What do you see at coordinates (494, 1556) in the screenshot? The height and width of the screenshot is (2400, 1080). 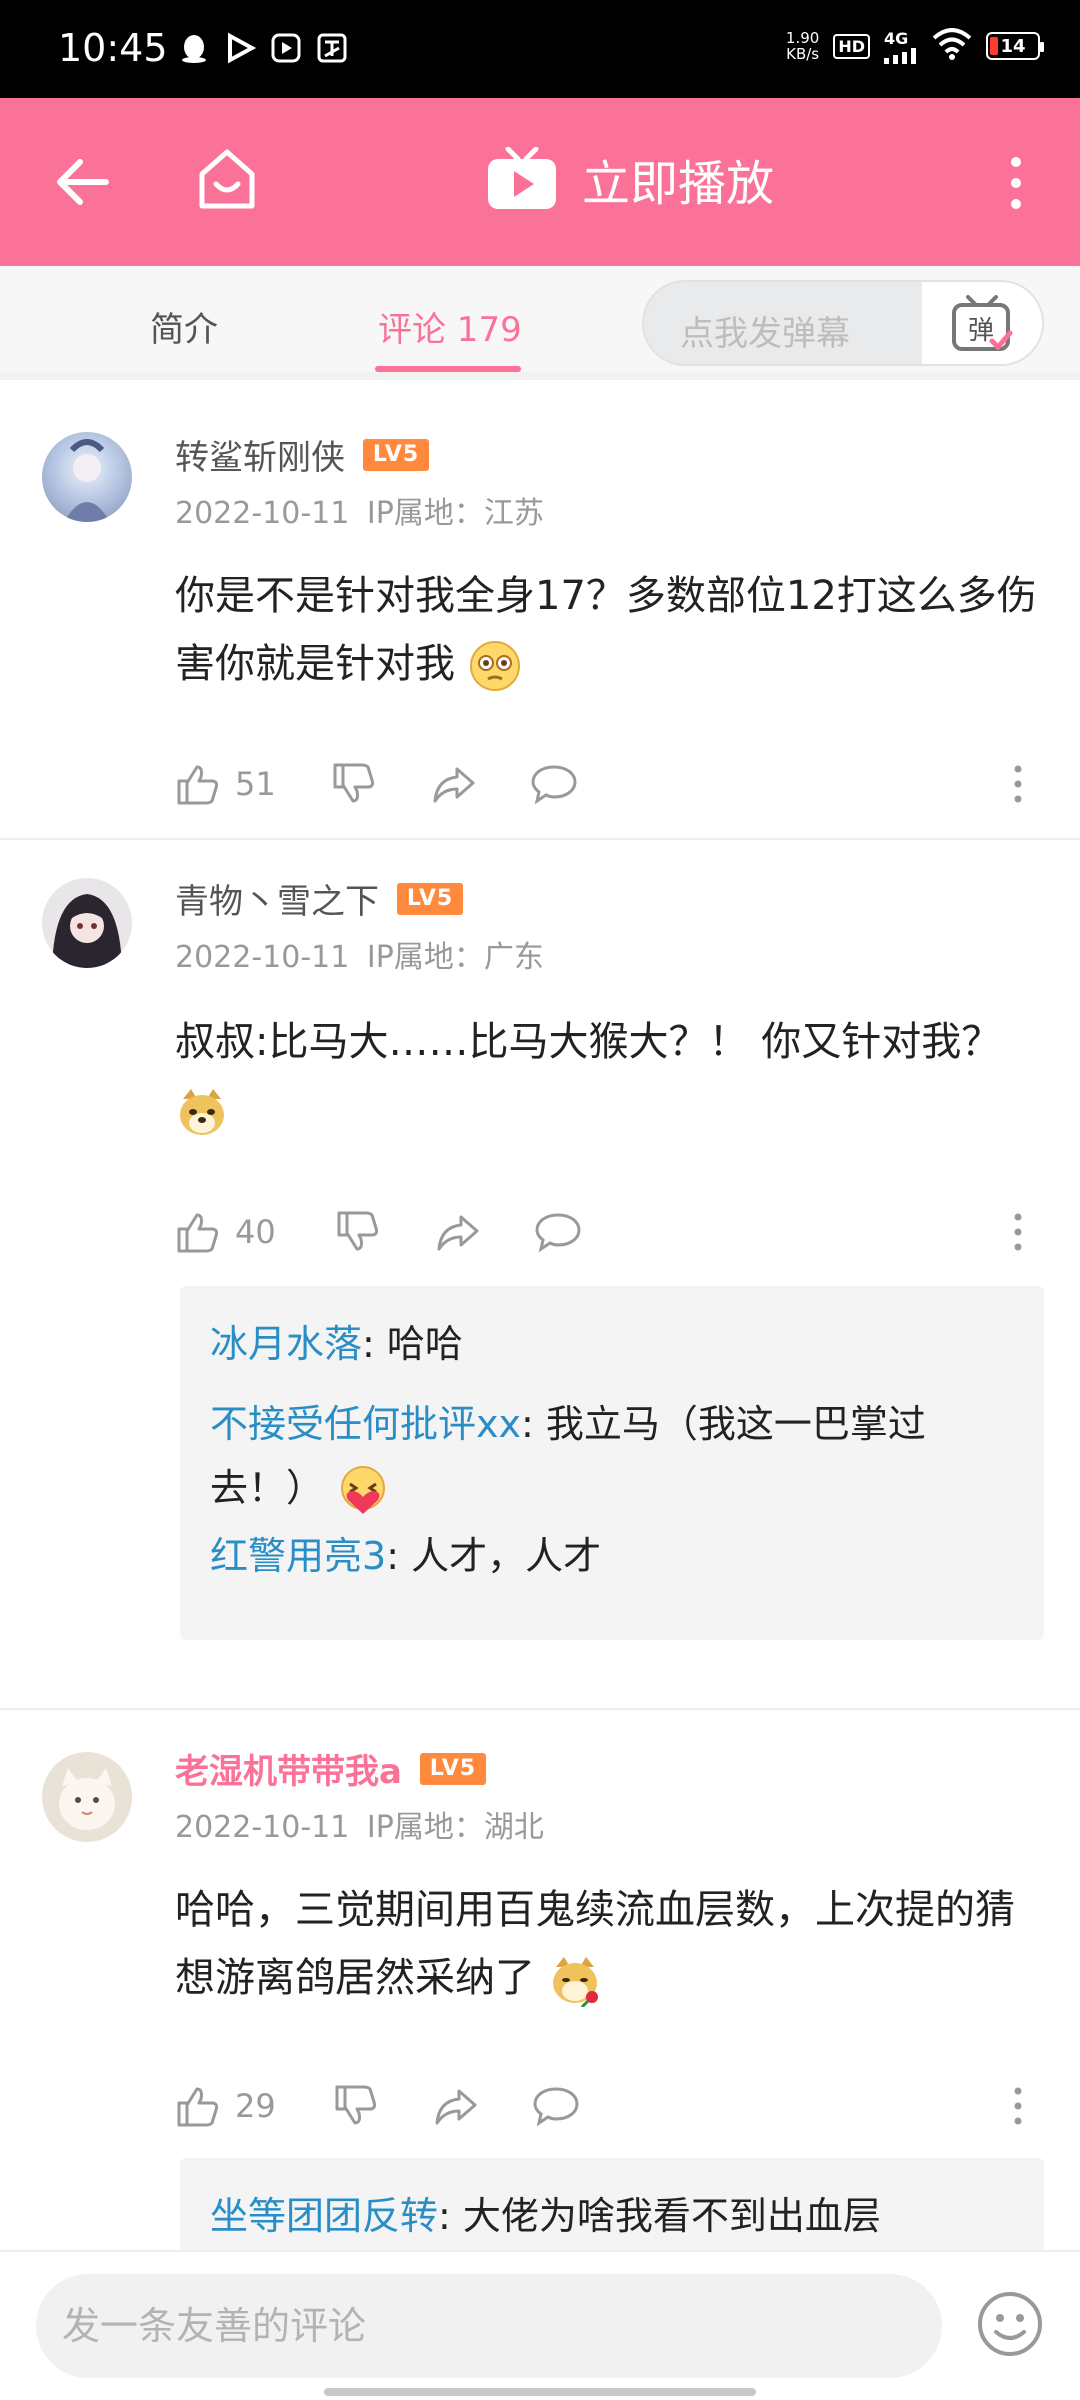 I see `reply-text: : 人才，人才` at bounding box center [494, 1556].